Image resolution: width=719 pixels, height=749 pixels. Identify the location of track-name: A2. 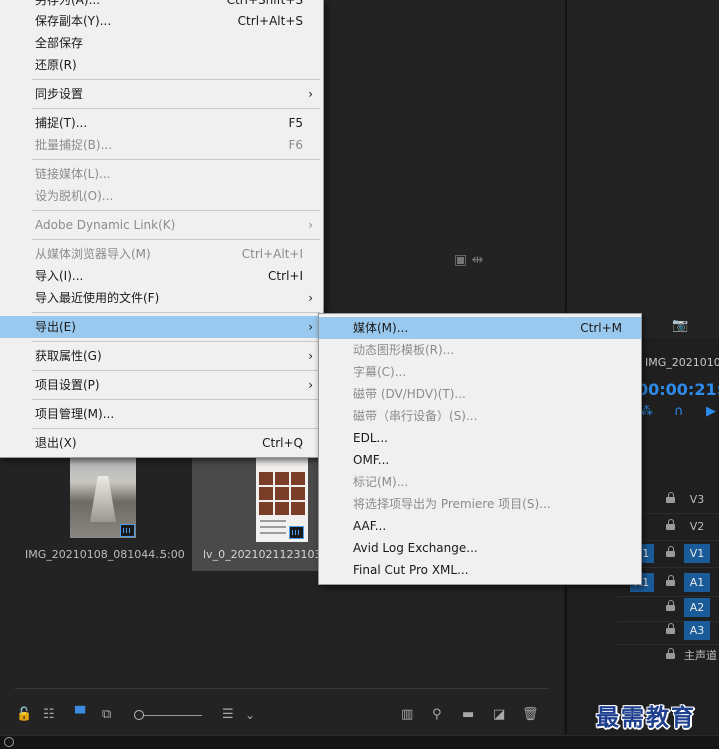
(697, 607).